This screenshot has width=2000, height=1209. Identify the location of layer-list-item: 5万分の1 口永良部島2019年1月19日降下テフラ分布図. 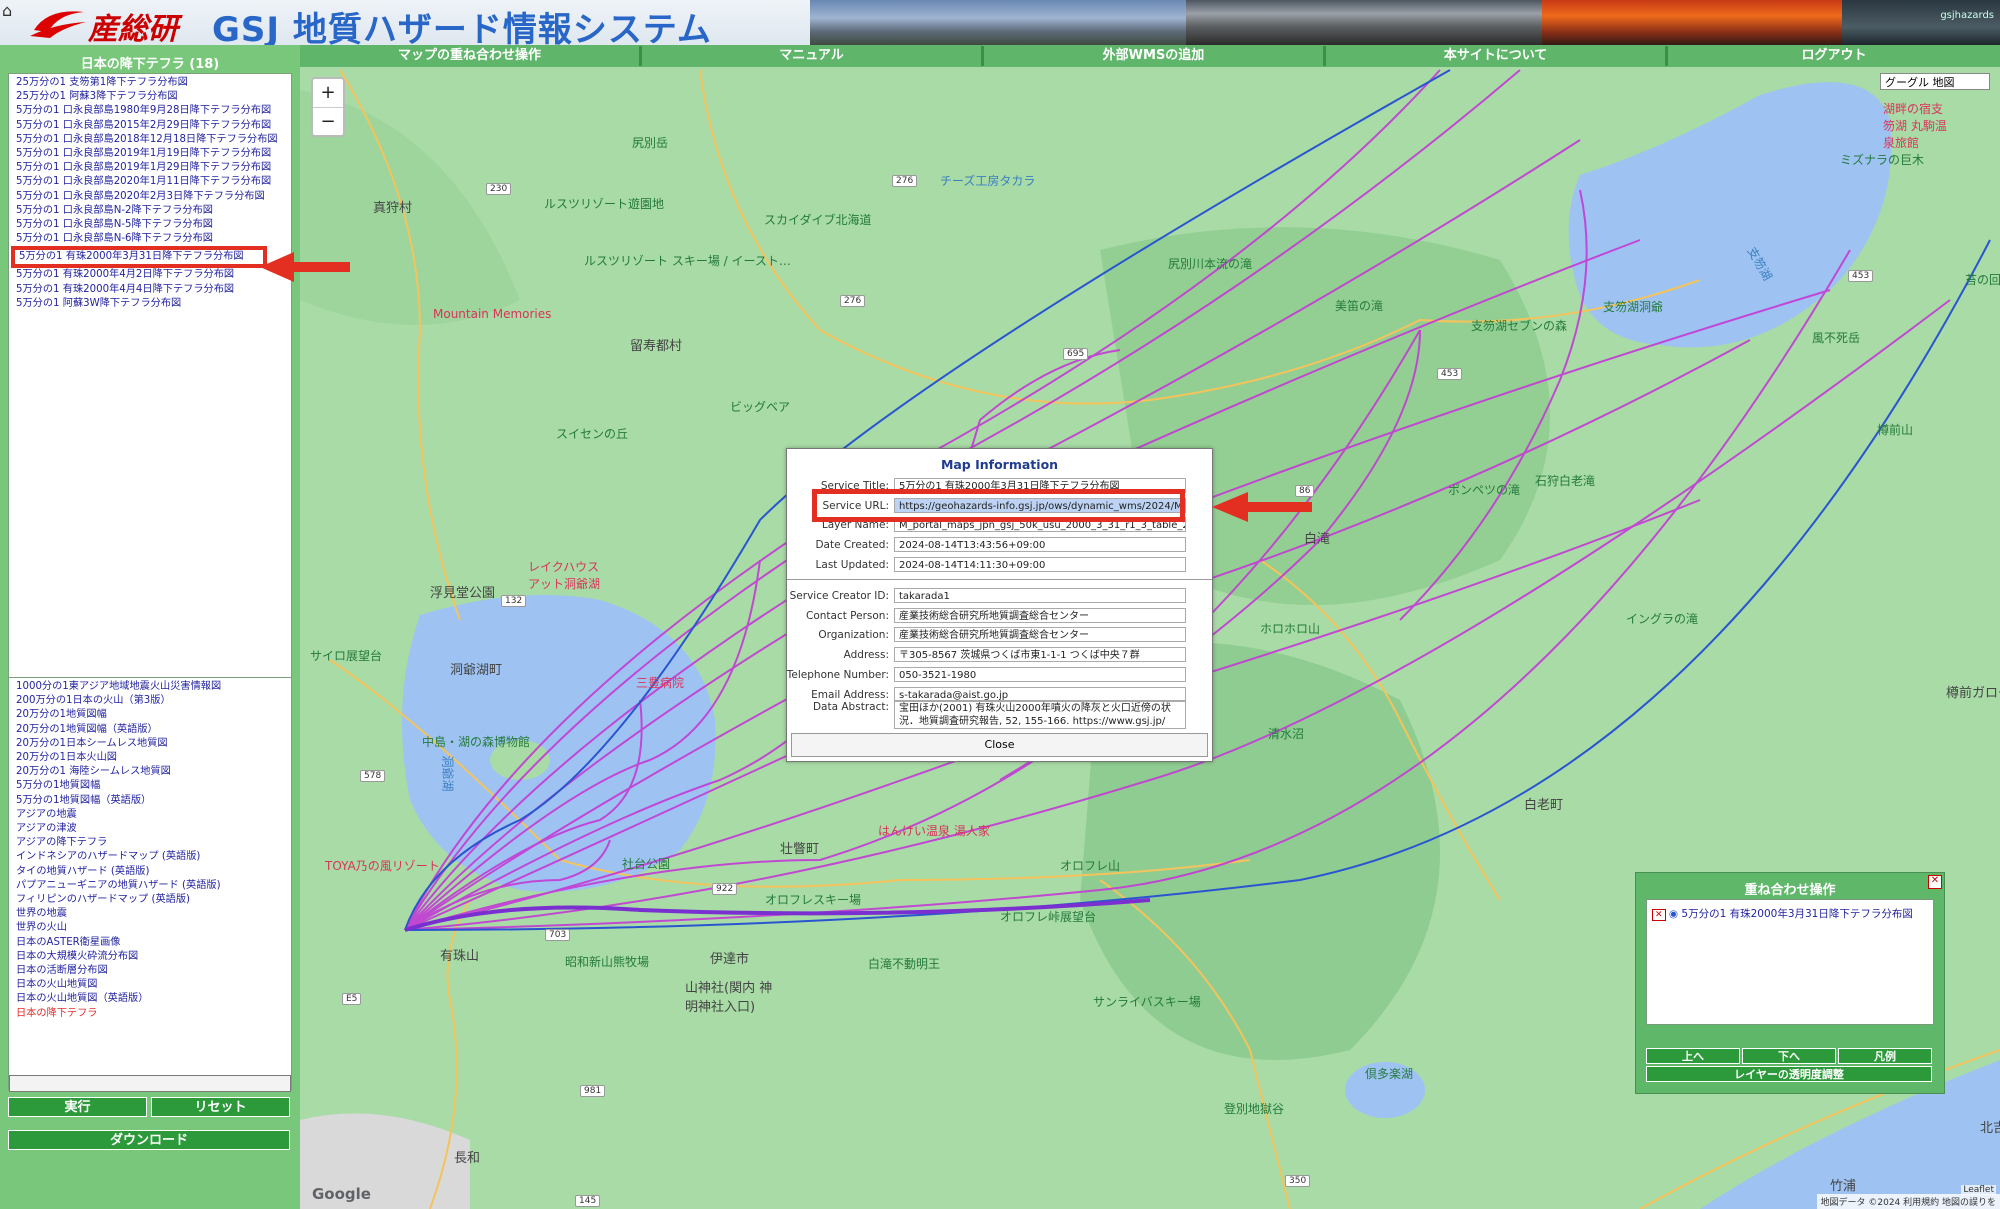
(153, 154).